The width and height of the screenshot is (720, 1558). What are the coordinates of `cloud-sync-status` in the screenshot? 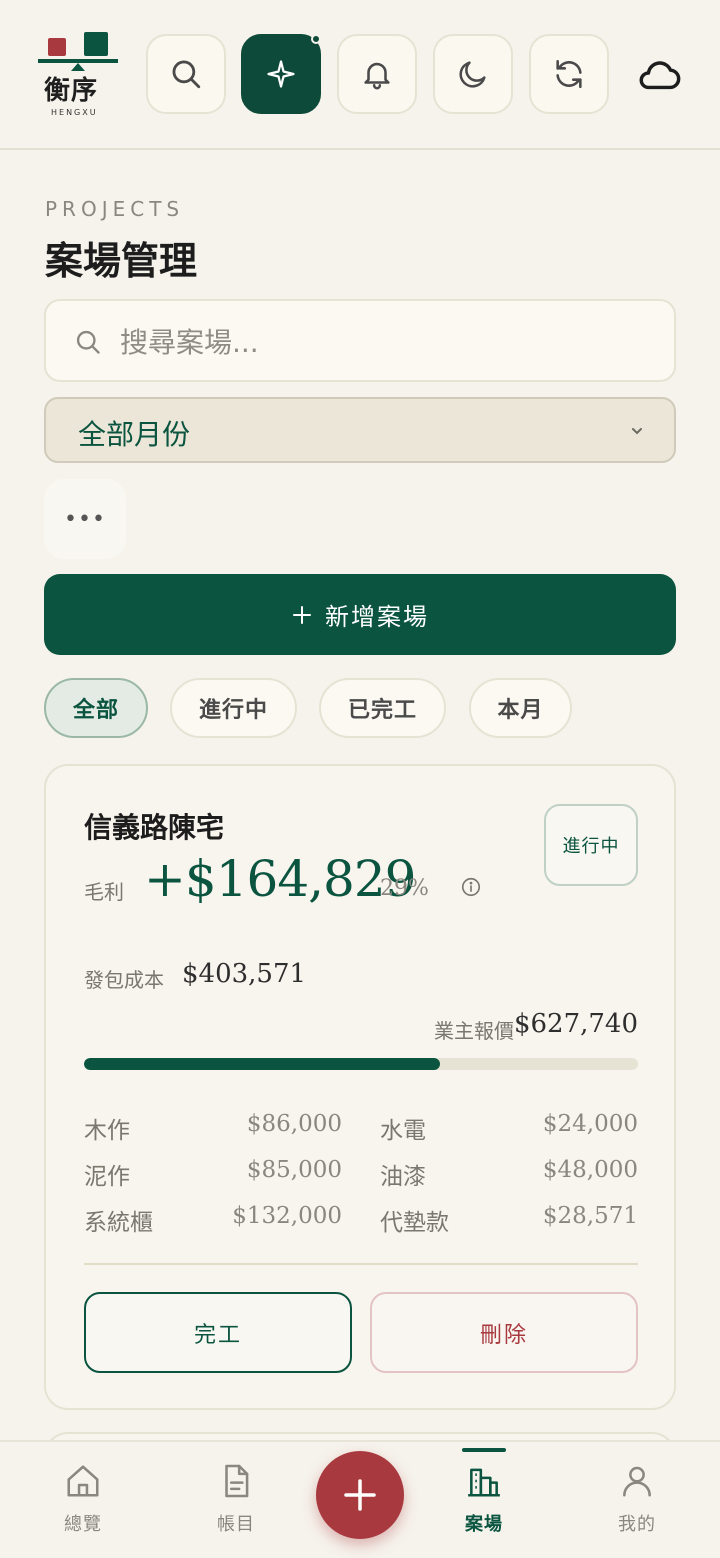 It's located at (659, 76).